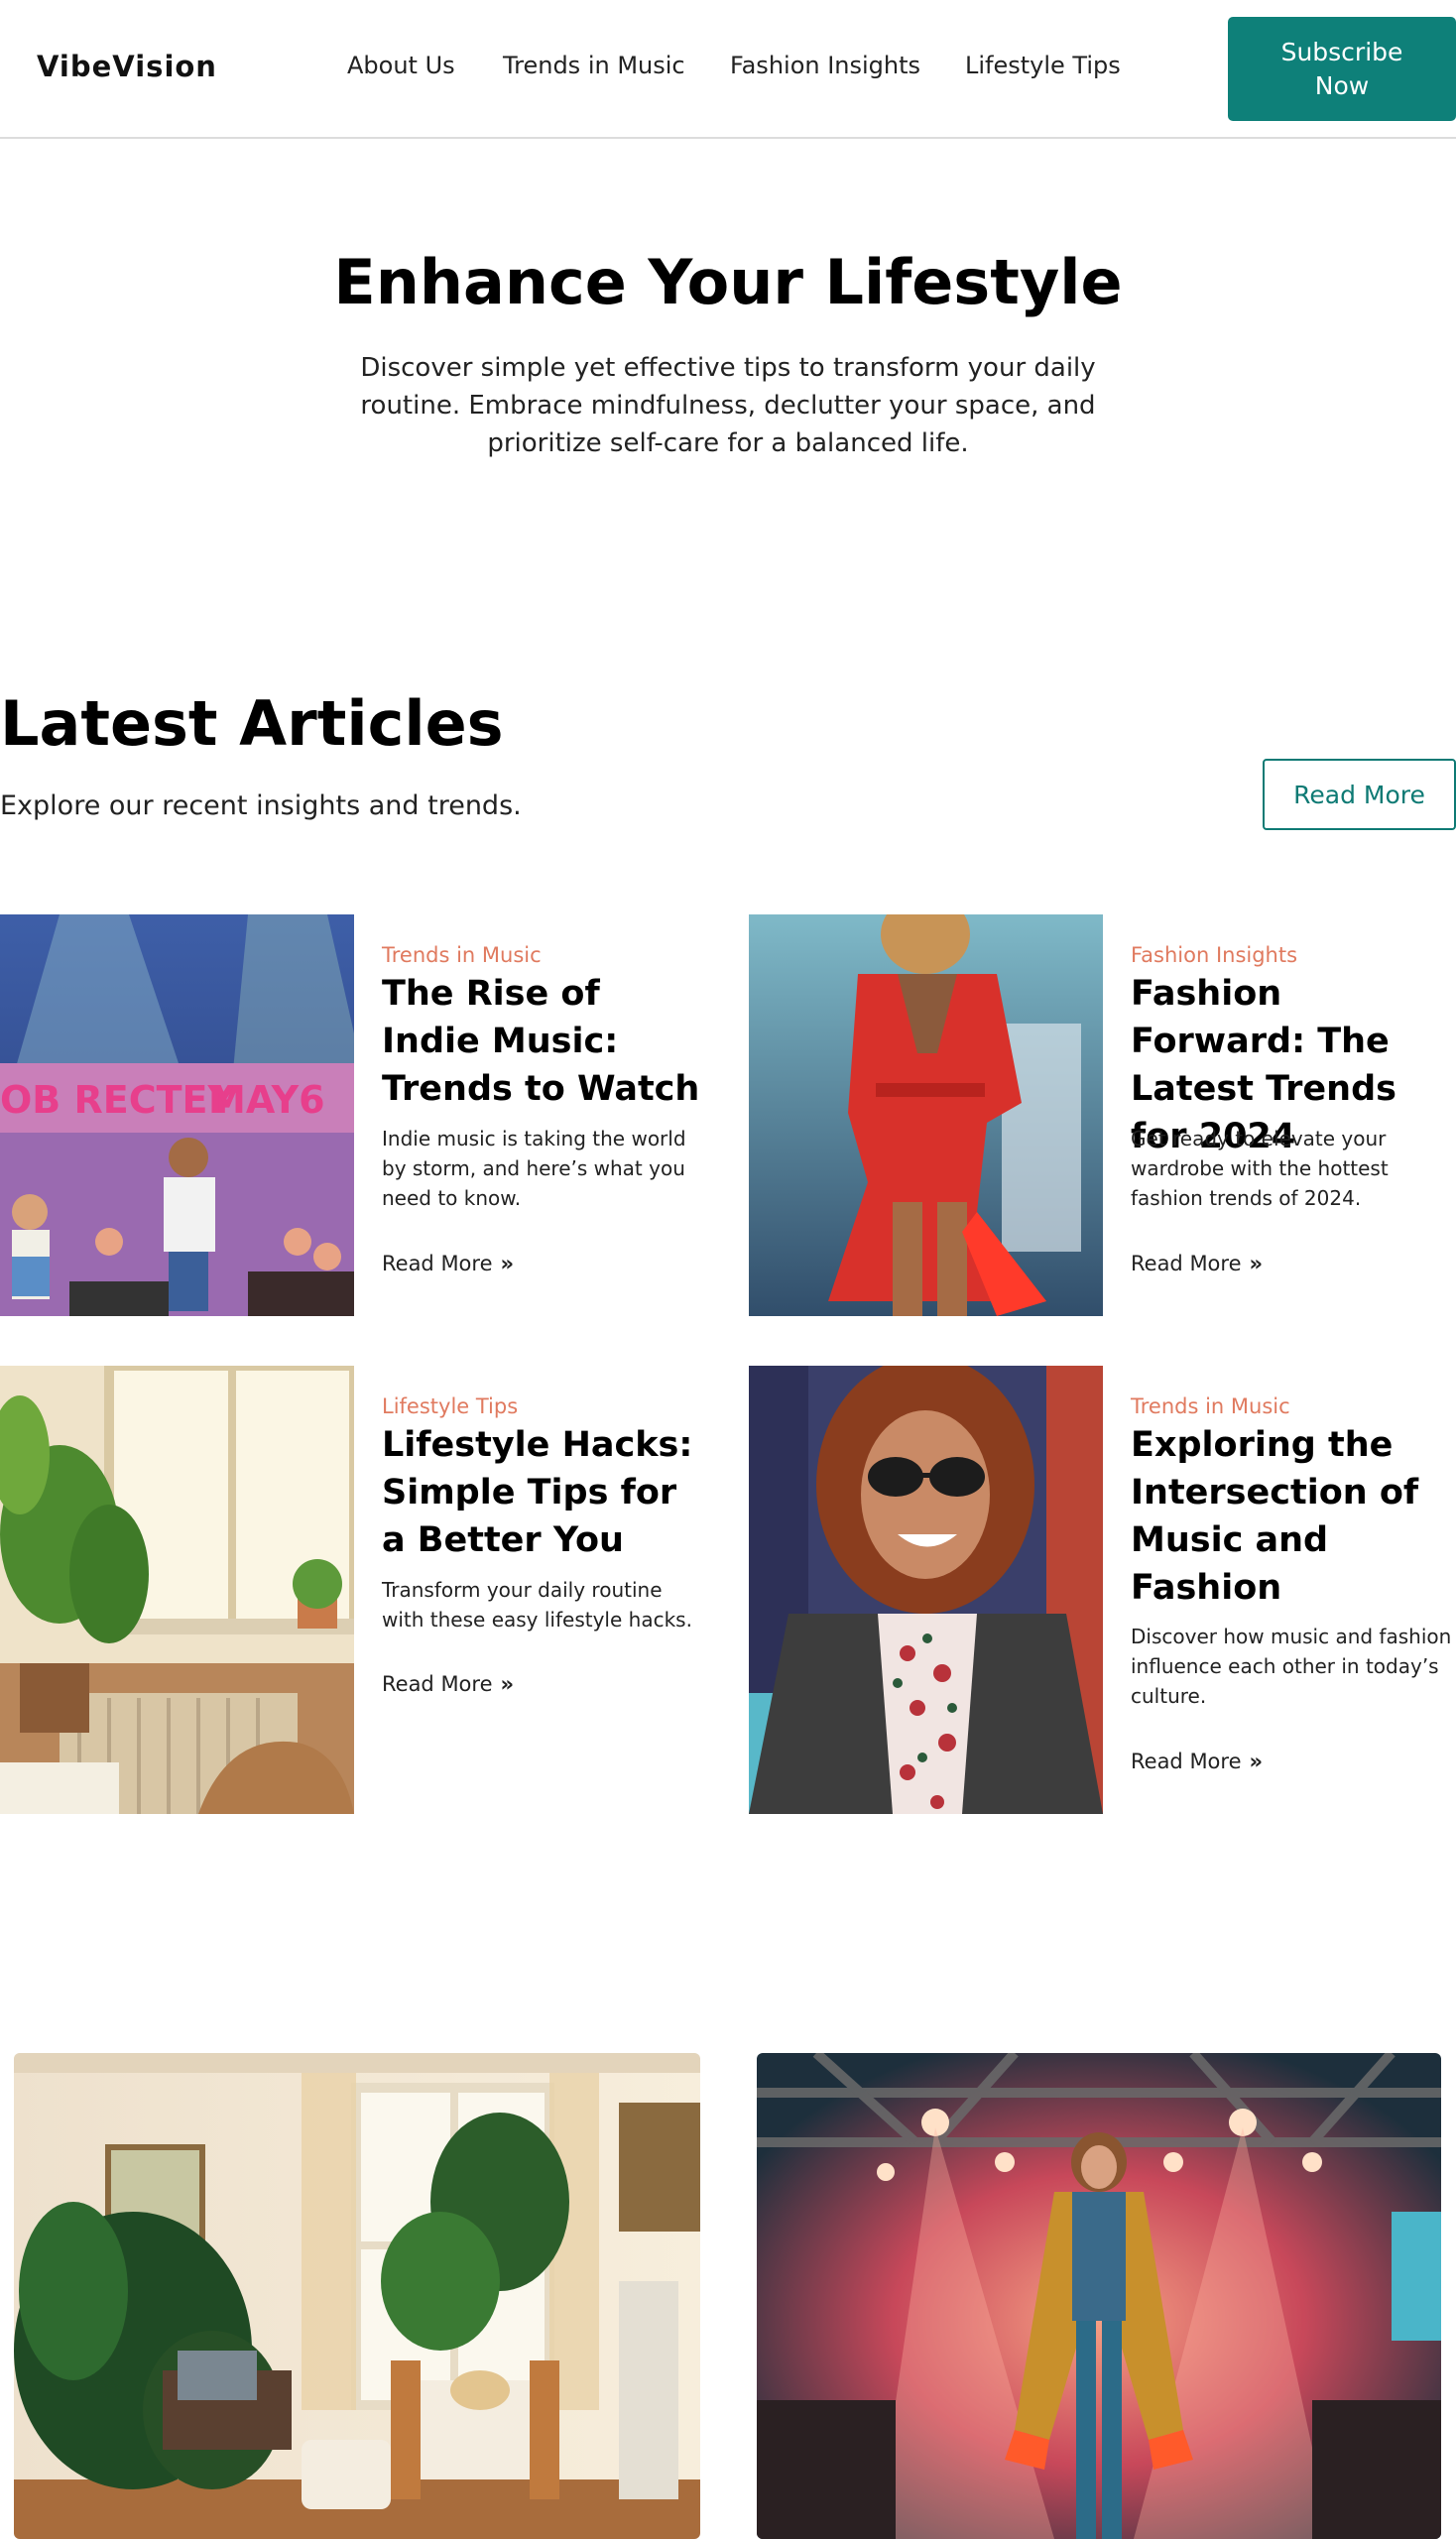 This screenshot has width=1456, height=2539. I want to click on article-category: Fashion Insights, so click(1214, 955).